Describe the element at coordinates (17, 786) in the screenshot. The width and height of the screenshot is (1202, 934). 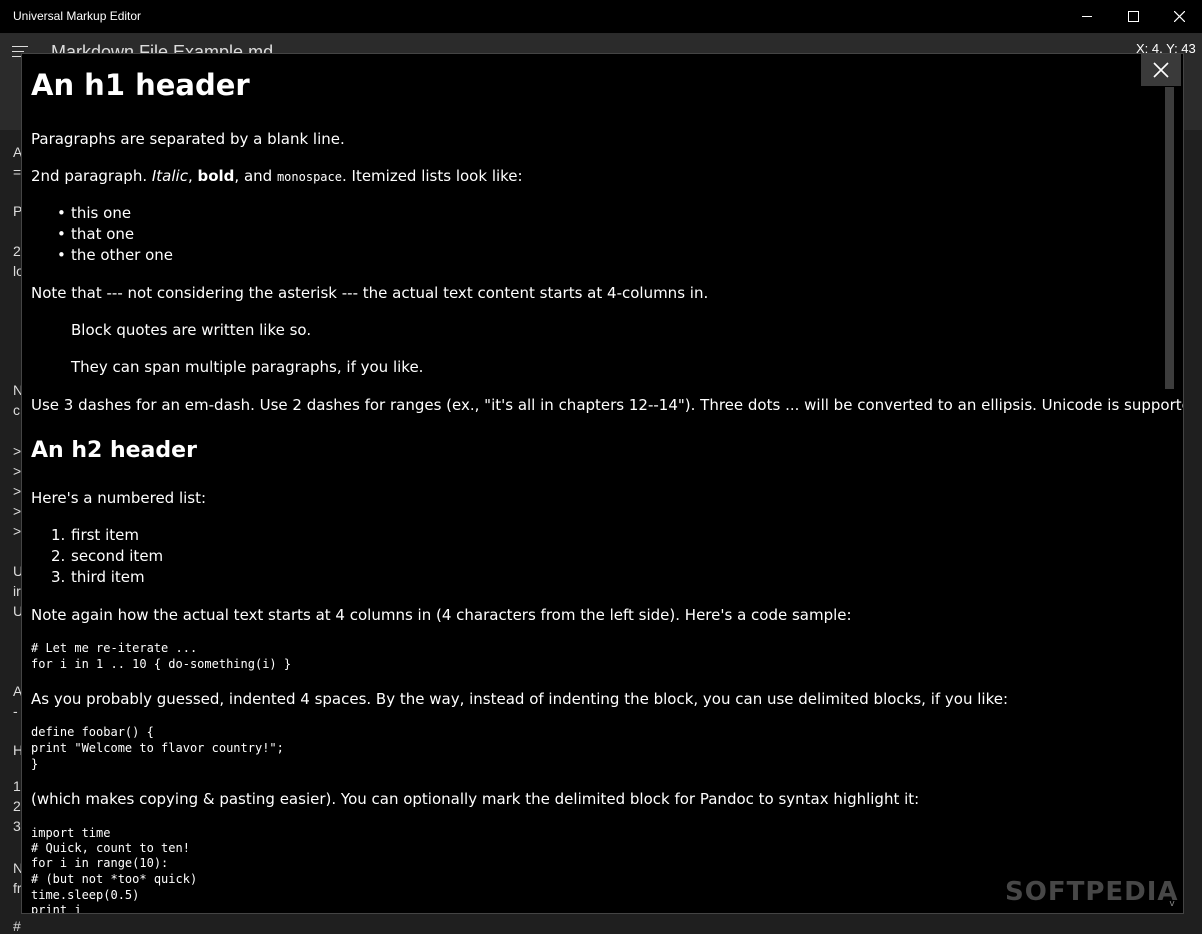
I see `editor-line: 1` at that location.